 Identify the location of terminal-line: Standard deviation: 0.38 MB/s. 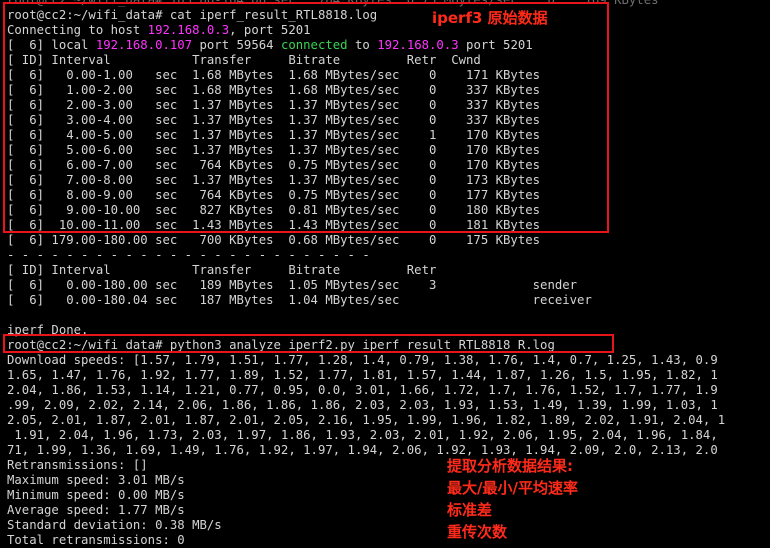
(114, 525).